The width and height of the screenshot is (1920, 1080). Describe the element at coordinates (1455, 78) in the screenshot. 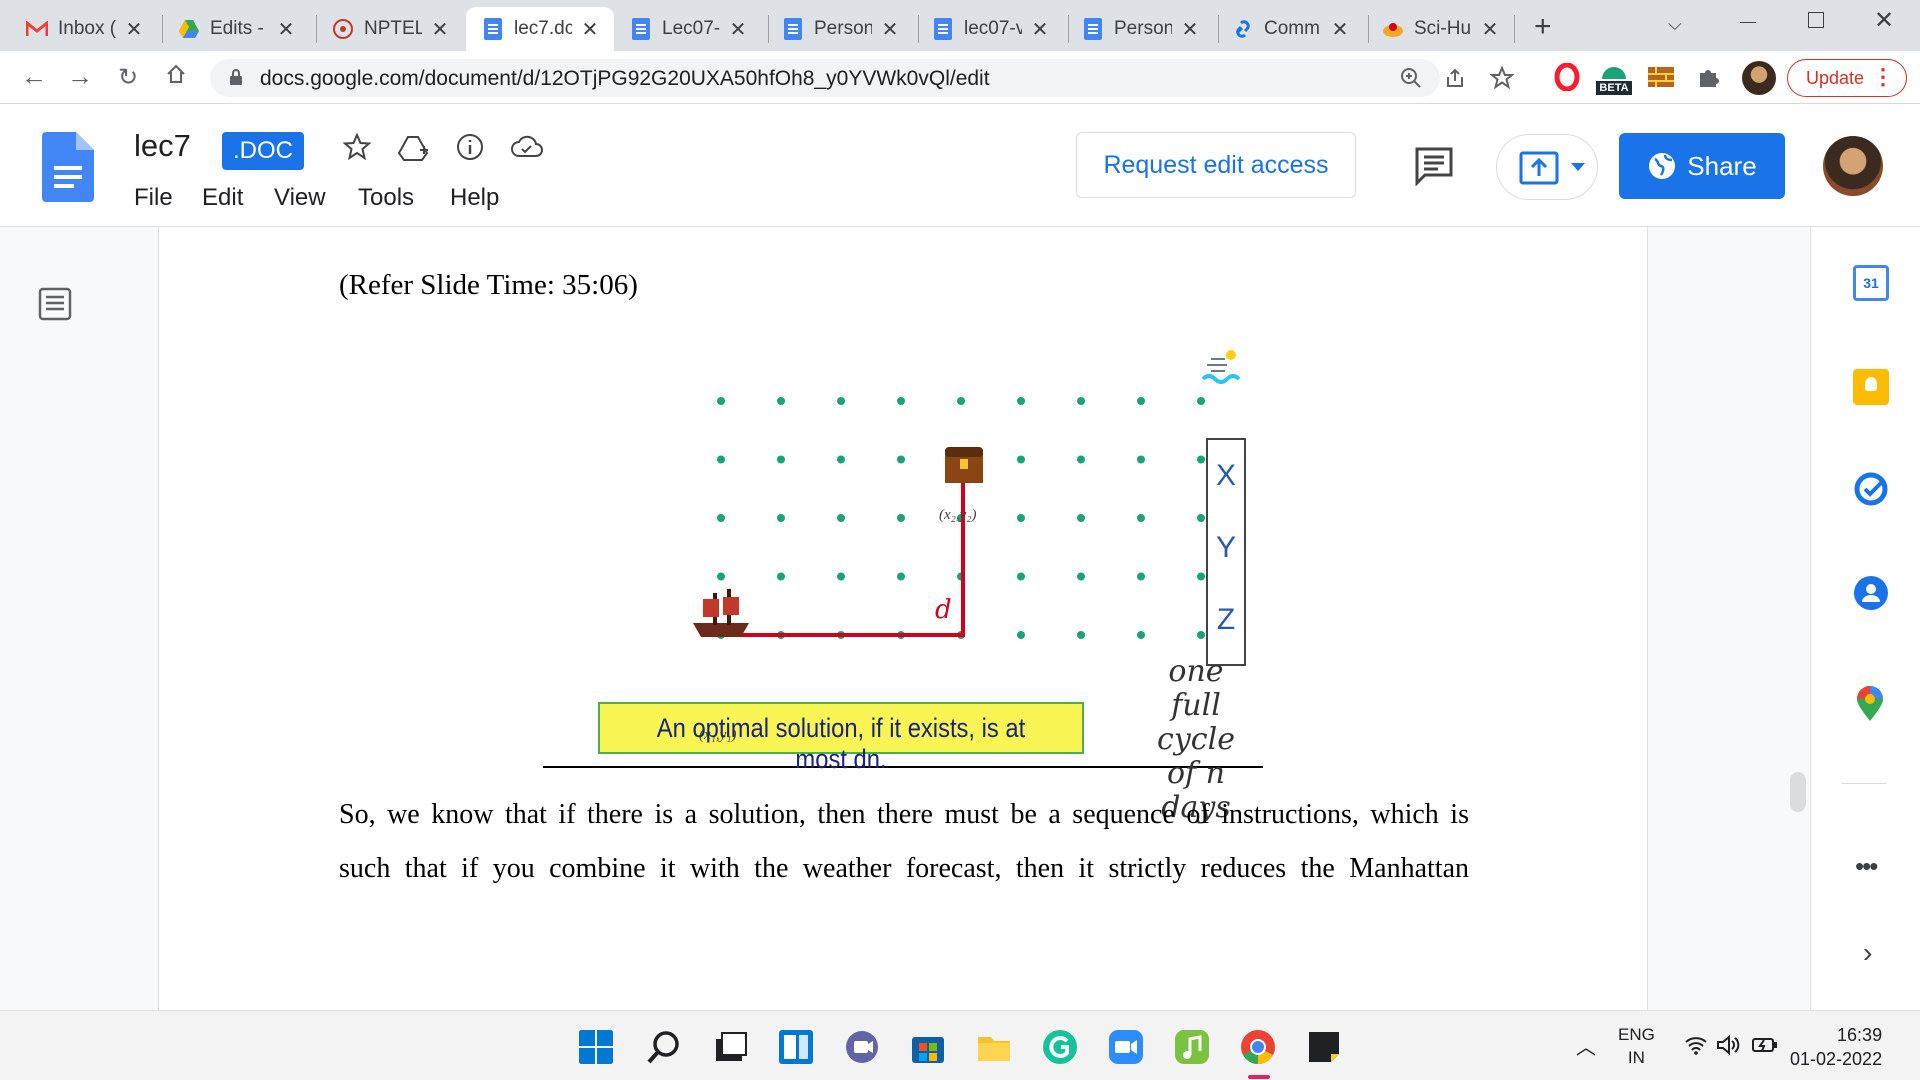

I see `share-page-icon` at that location.